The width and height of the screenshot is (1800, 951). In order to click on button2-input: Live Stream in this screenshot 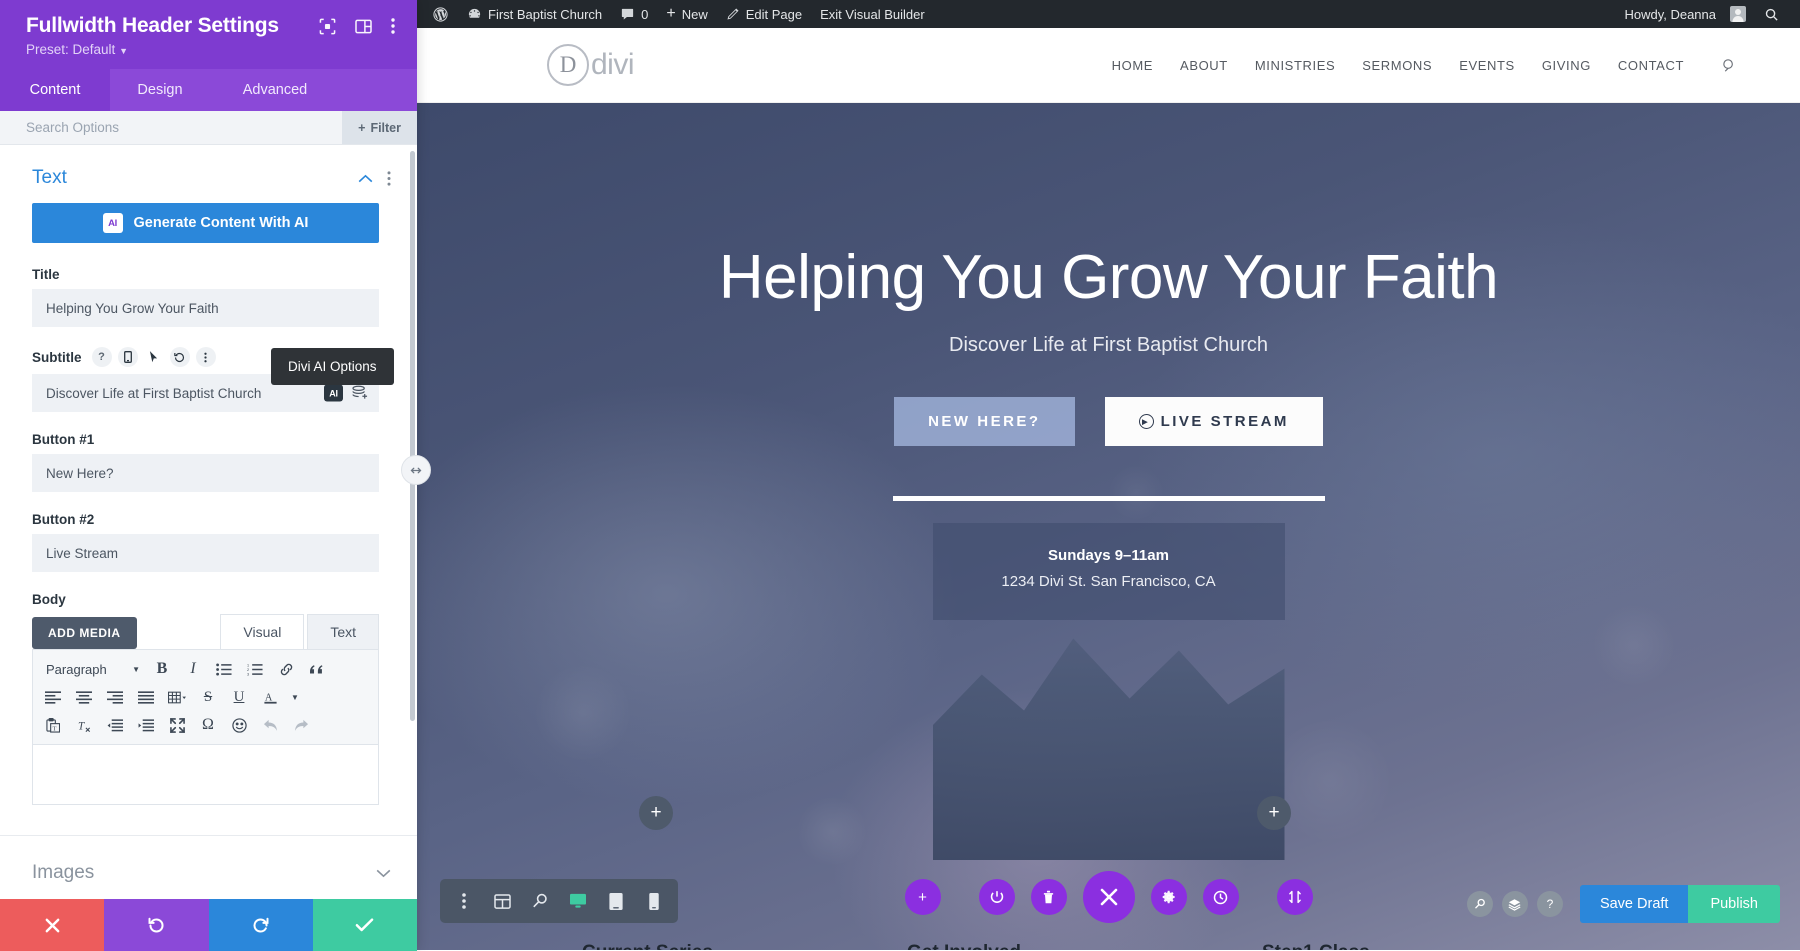, I will do `click(205, 553)`.